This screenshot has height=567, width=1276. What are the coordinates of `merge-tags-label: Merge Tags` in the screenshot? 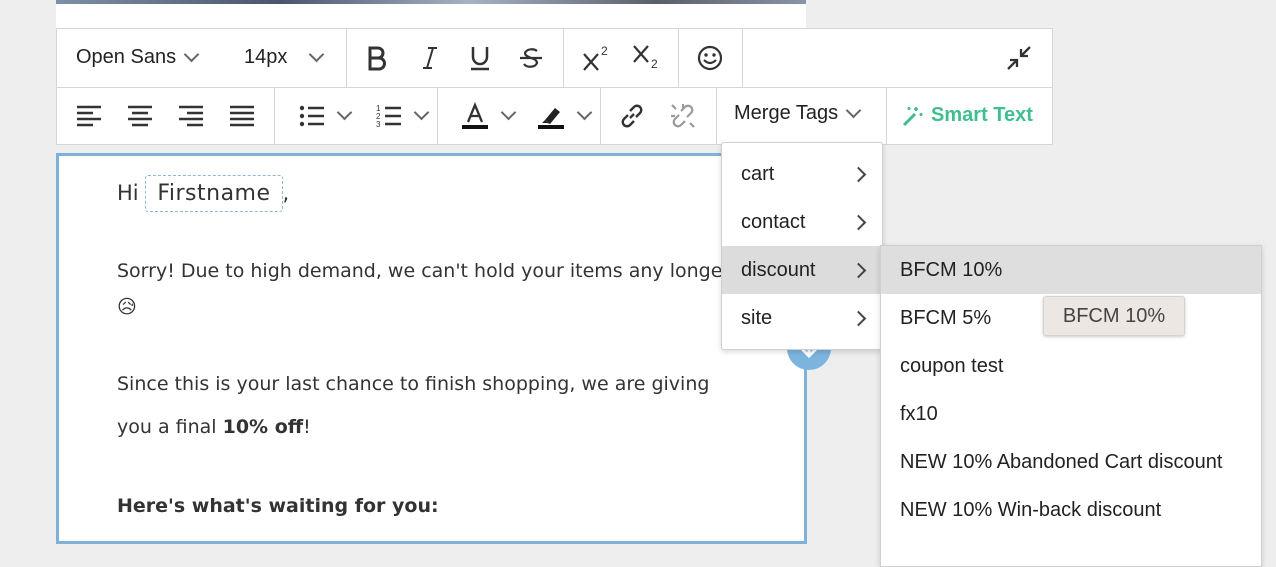 It's located at (786, 113).